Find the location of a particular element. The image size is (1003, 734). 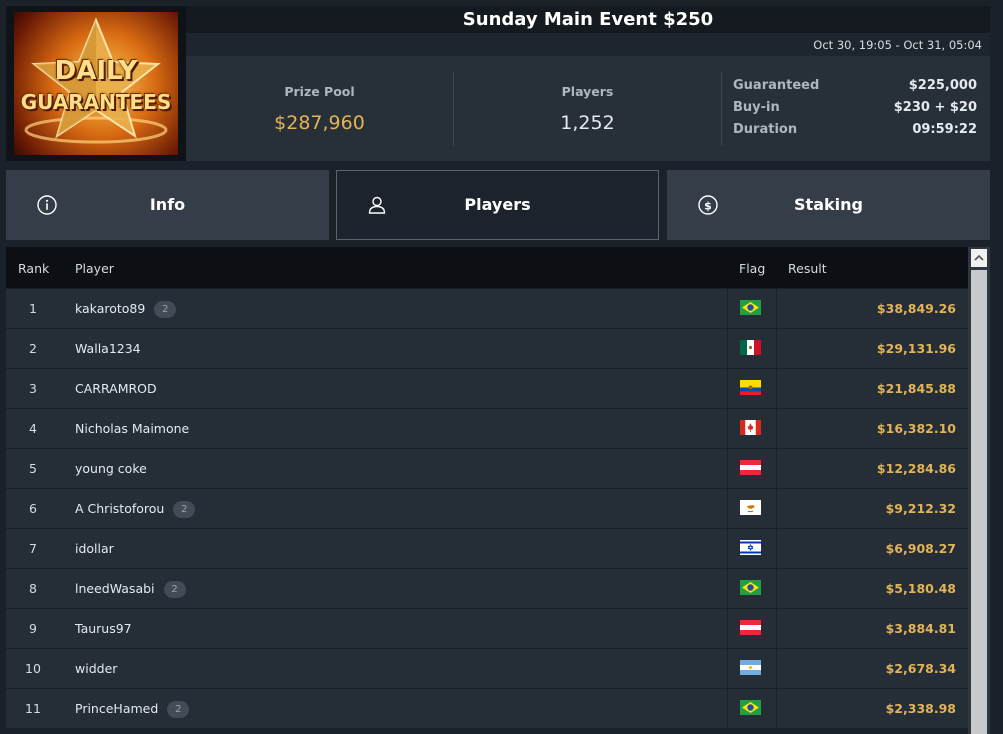

table-row: 7 idollar $6,908.27 is located at coordinates (487, 548).